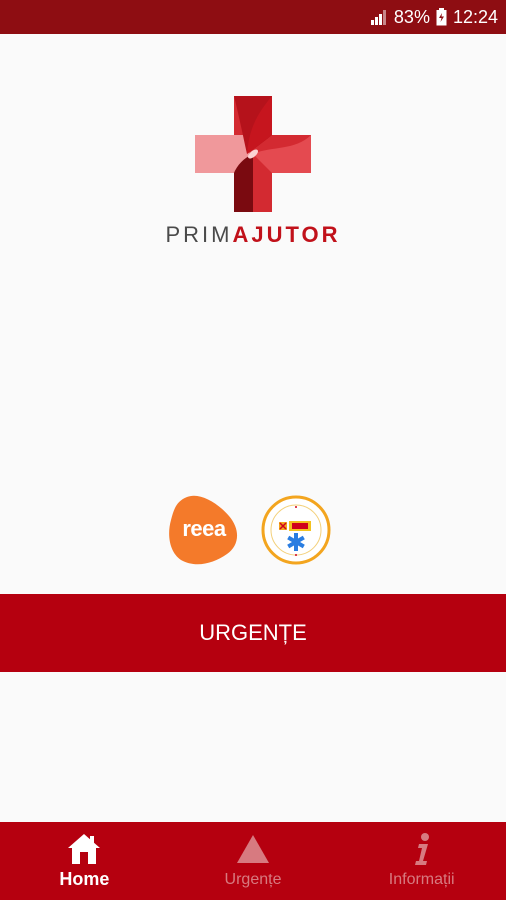 The width and height of the screenshot is (506, 900). Describe the element at coordinates (199, 234) in the screenshot. I see `logo-text-prim: PRIM` at that location.